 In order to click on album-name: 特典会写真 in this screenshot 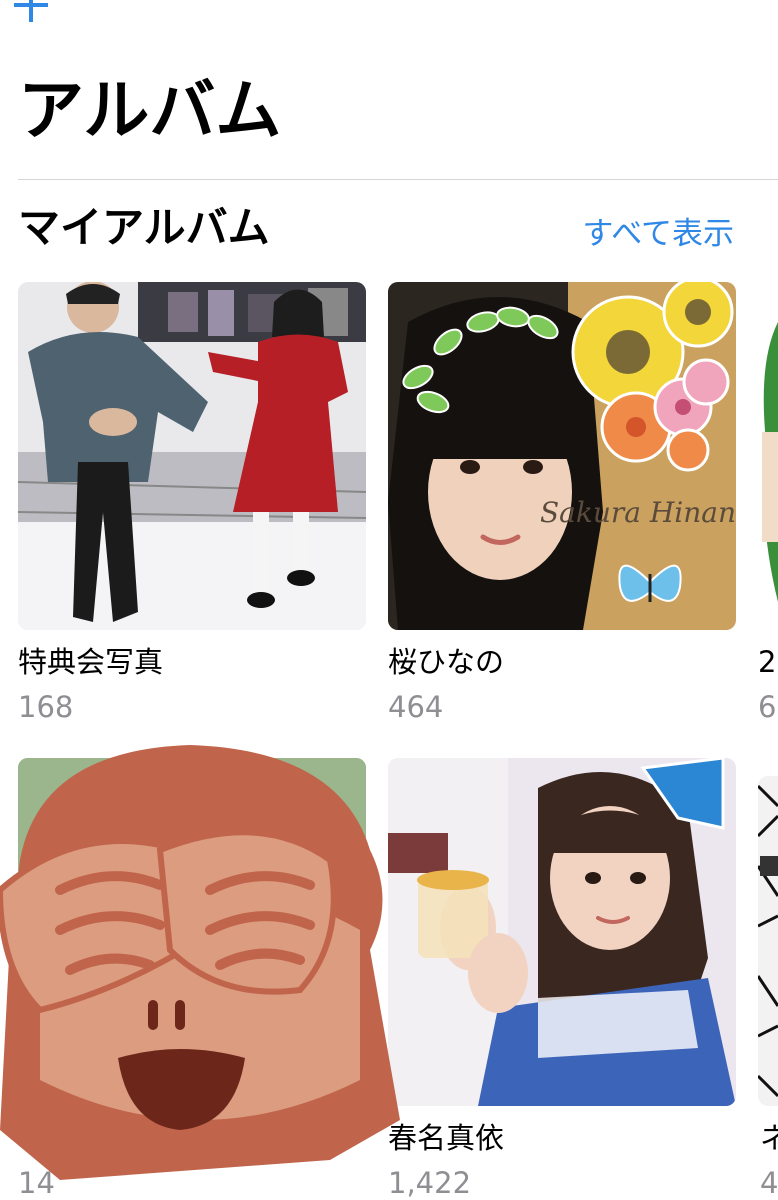, I will do `click(91, 662)`.